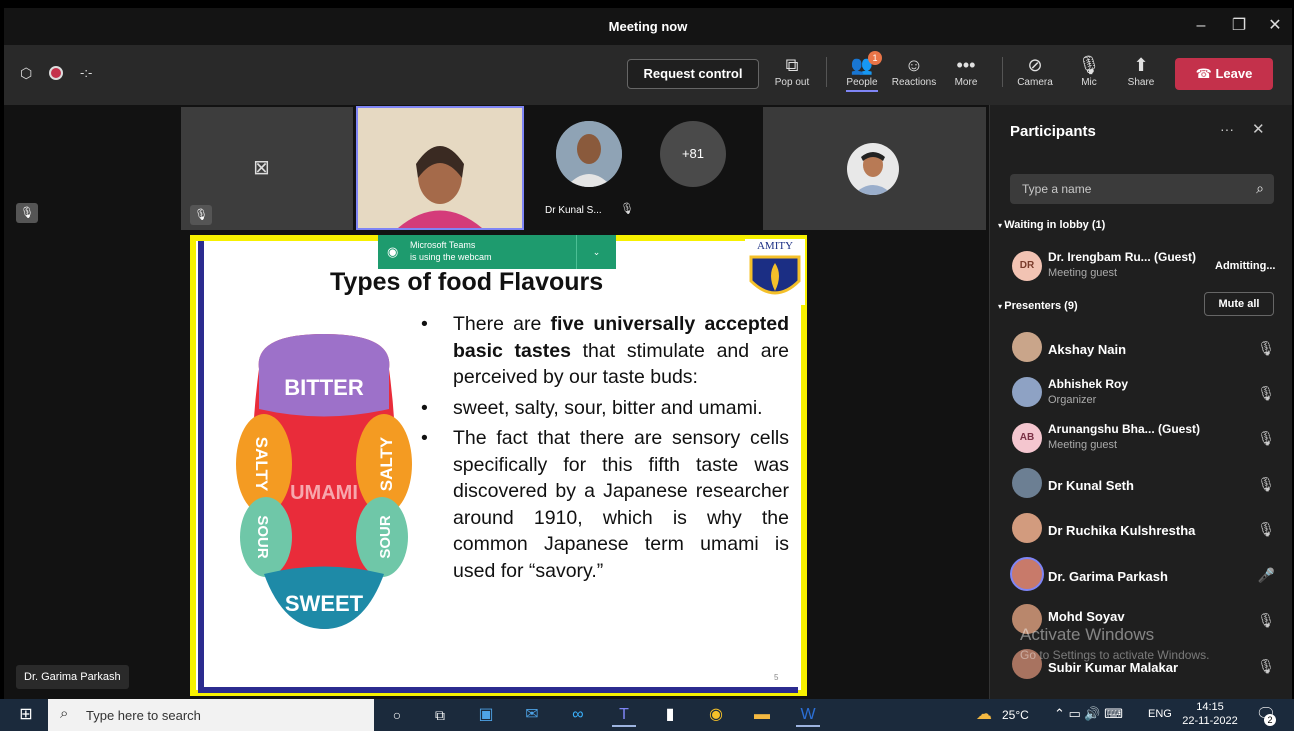  What do you see at coordinates (716, 715) in the screenshot?
I see `chrome-icon: ◉` at bounding box center [716, 715].